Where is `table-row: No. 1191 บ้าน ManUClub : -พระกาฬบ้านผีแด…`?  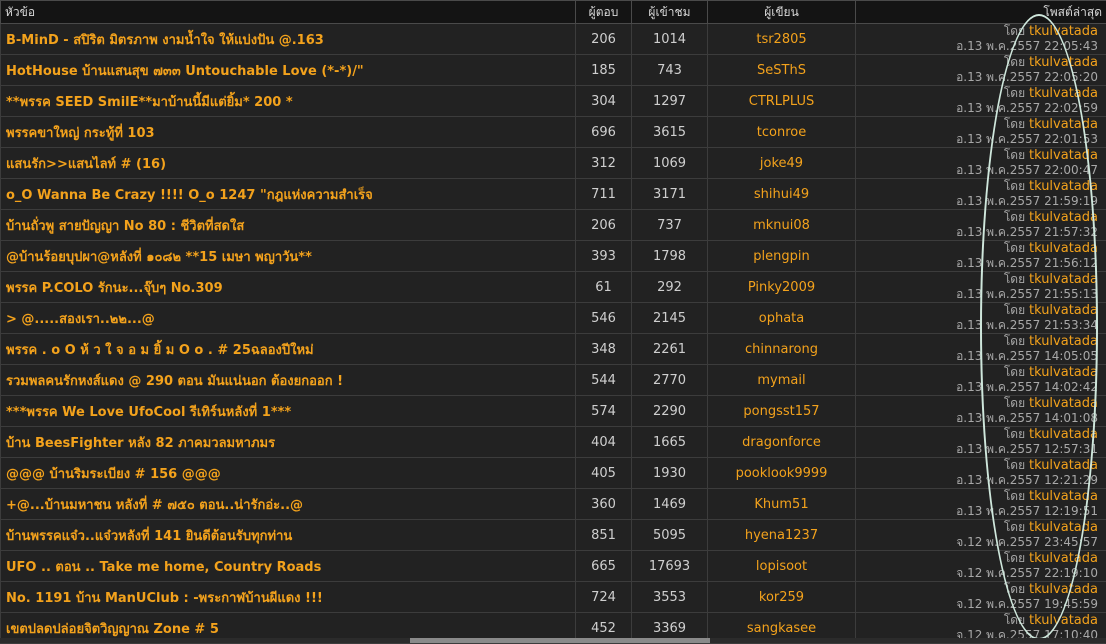 table-row: No. 1191 บ้าน ManUClub : -พระกาฬบ้านผีแด… is located at coordinates (553, 597).